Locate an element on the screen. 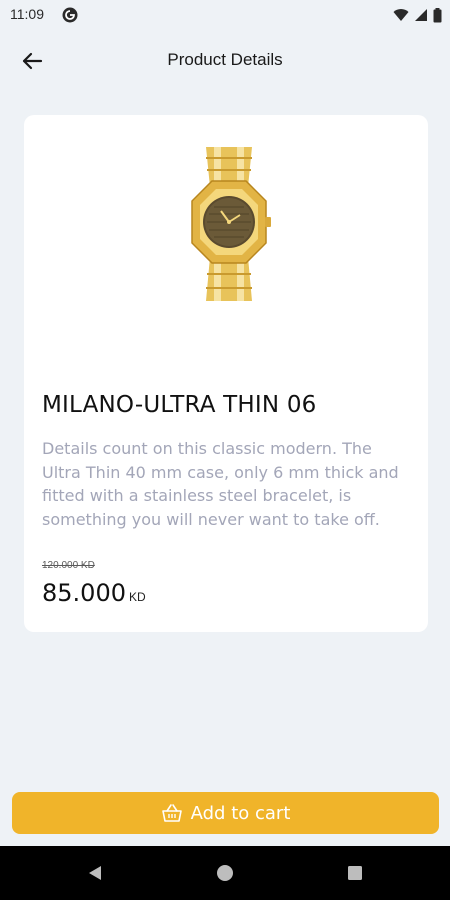 This screenshot has width=450, height=900. product-name: MILANO-ULTRA THIN 06 is located at coordinates (179, 405).